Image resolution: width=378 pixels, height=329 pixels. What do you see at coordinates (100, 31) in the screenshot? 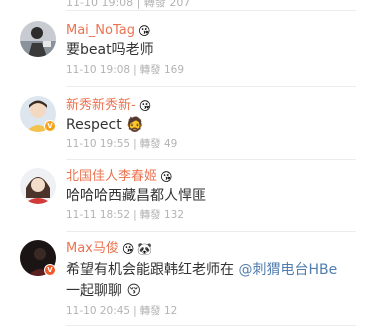
I see `username-link: Mai_NoTag` at bounding box center [100, 31].